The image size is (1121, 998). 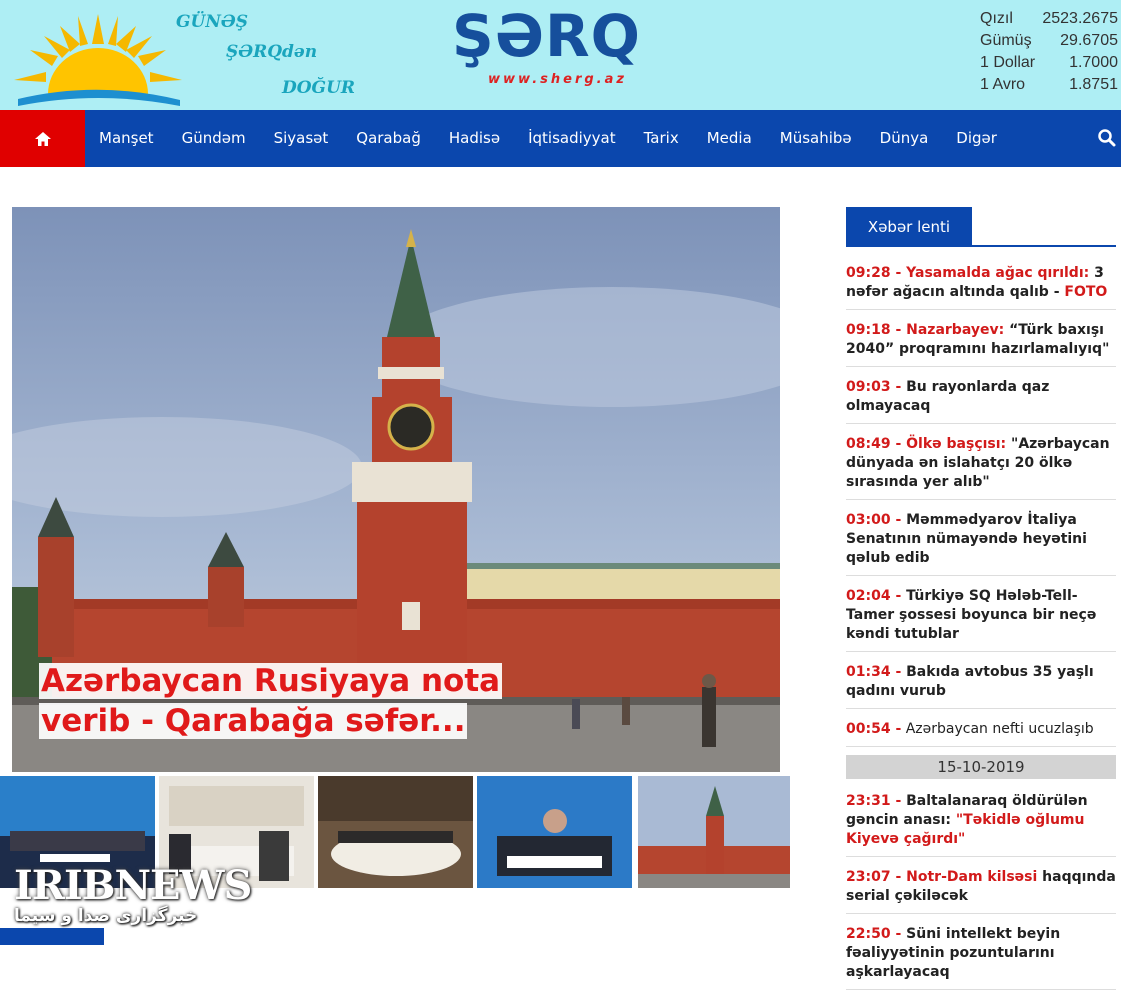 What do you see at coordinates (868, 729) in the screenshot?
I see `news-time: 00:54` at bounding box center [868, 729].